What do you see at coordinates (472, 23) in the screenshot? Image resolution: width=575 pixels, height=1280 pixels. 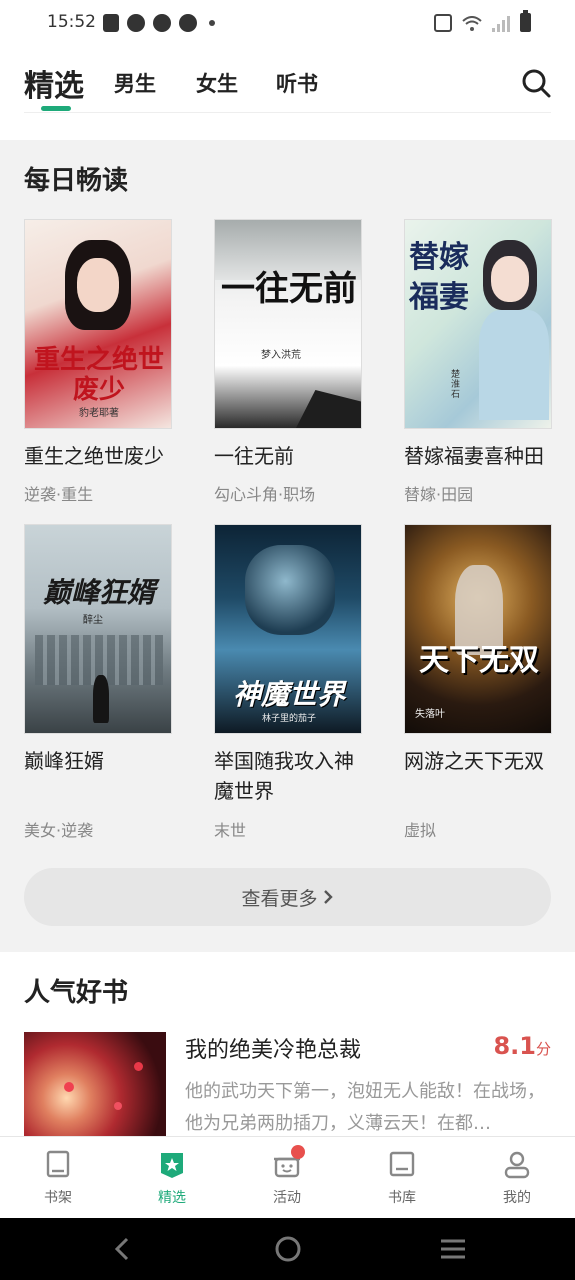 I see `wifi-icon` at bounding box center [472, 23].